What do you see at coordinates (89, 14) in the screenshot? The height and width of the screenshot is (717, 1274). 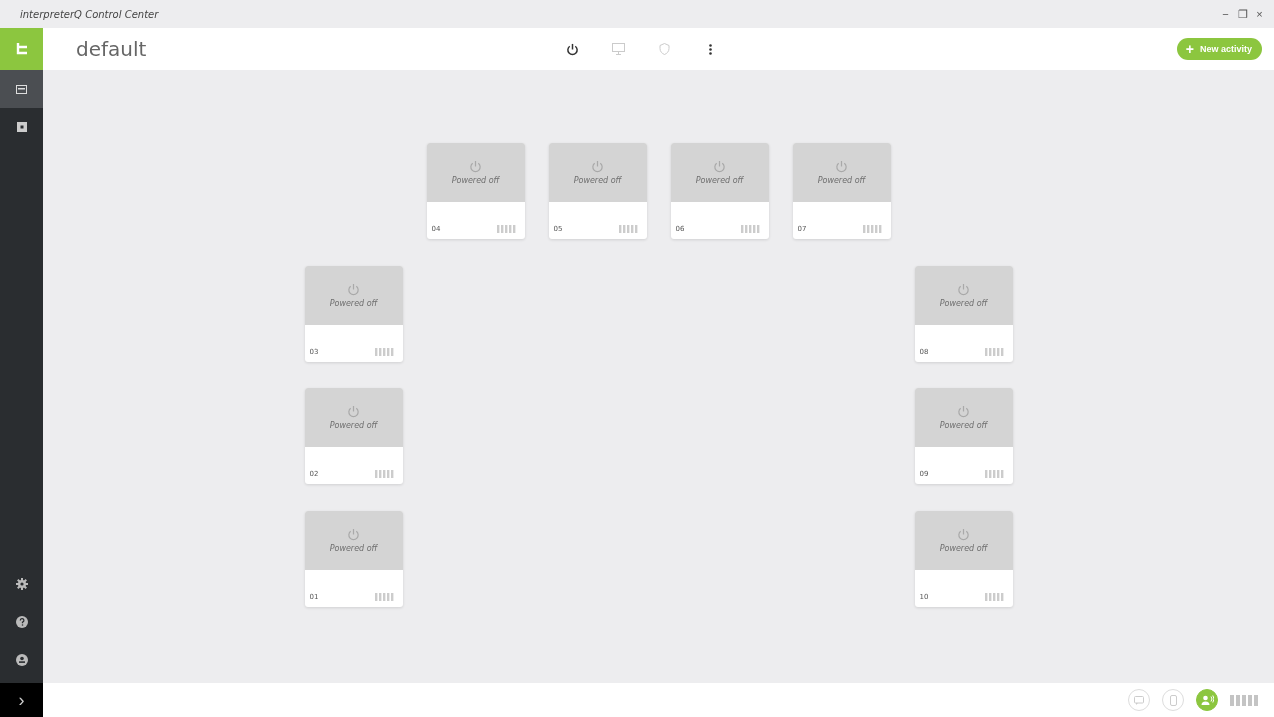 I see `window-title: interpreterQ Control Center` at bounding box center [89, 14].